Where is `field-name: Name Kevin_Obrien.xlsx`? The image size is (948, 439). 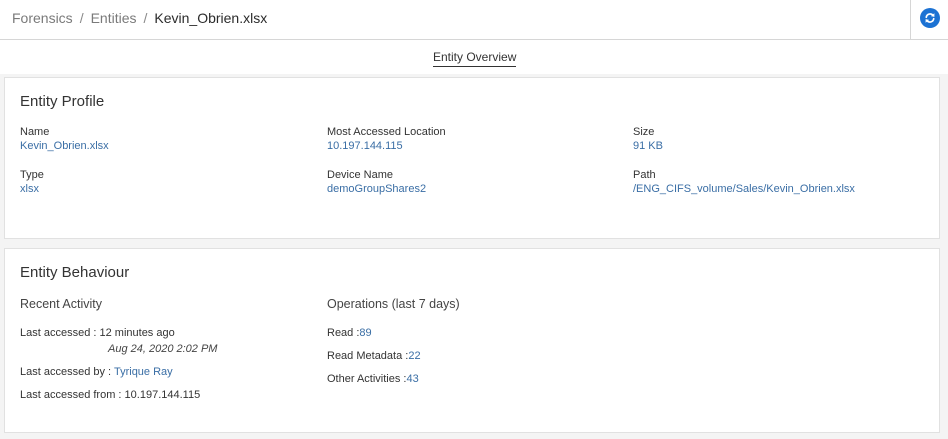 field-name: Name Kevin_Obrien.xlsx is located at coordinates (64, 139).